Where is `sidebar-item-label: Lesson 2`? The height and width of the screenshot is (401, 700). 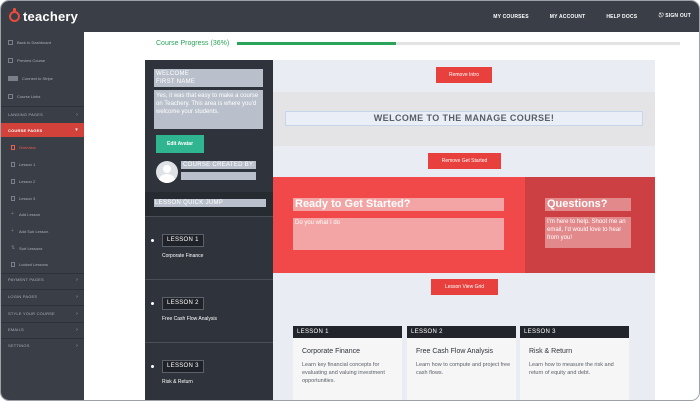
sidebar-item-label: Lesson 2 is located at coordinates (27, 181).